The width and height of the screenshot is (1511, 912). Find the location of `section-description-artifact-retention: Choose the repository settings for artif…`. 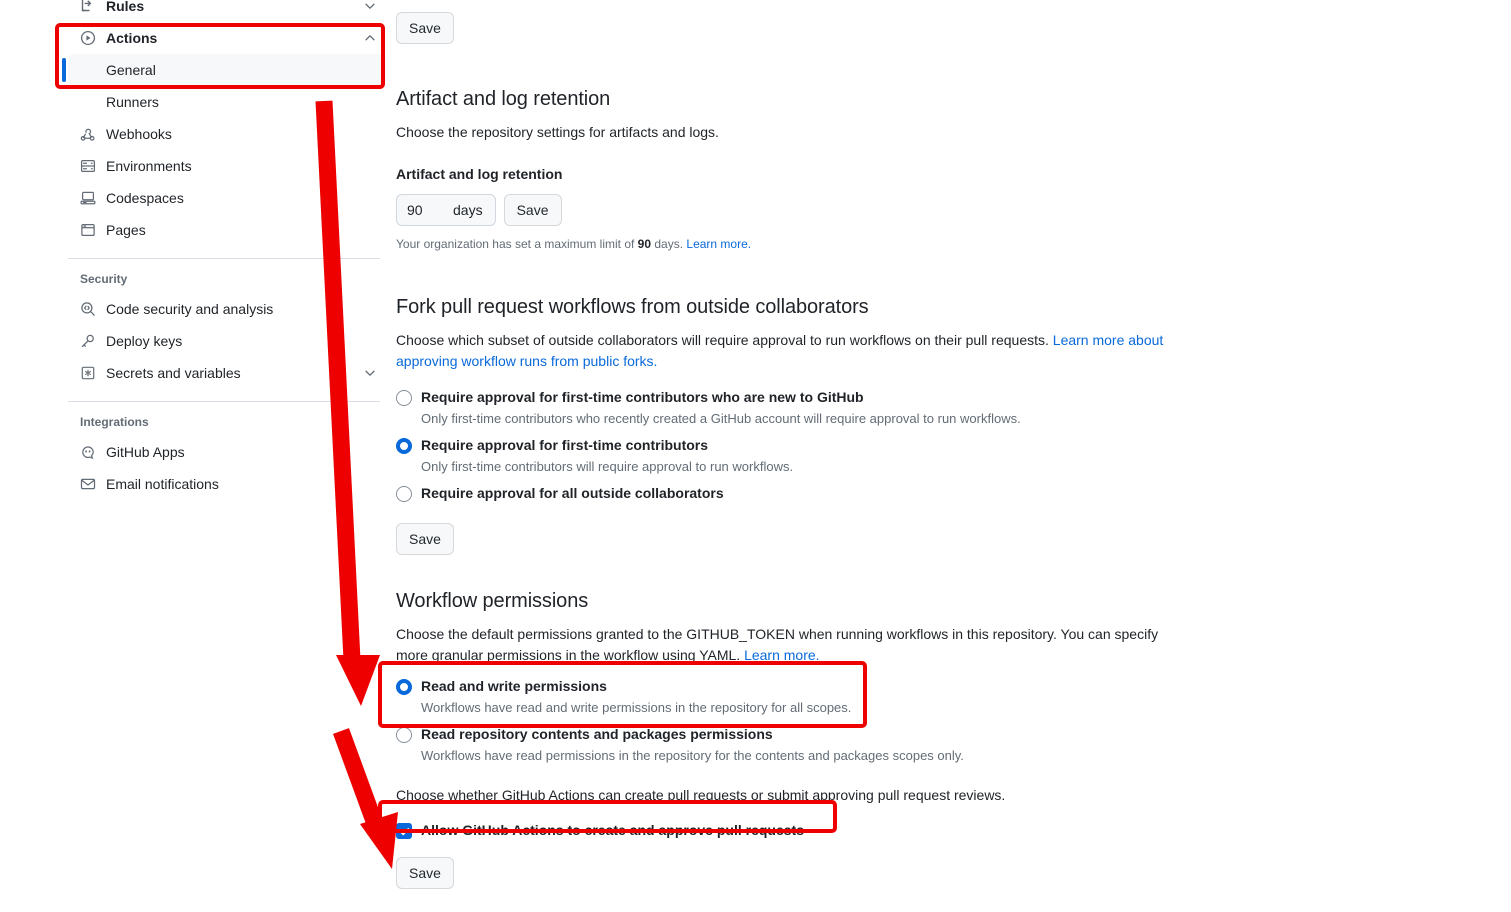

section-description-artifact-retention: Choose the repository settings for artif… is located at coordinates (557, 132).